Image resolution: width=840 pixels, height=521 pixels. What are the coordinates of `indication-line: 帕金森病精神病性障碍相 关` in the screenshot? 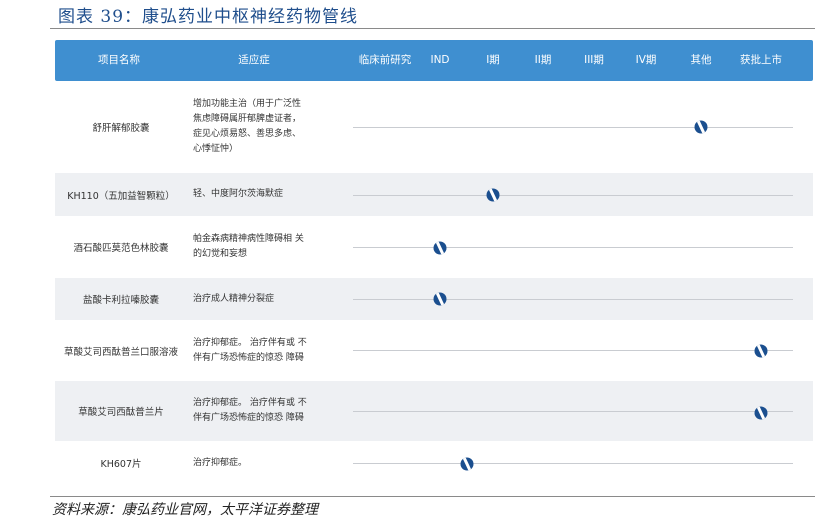 It's located at (248, 239).